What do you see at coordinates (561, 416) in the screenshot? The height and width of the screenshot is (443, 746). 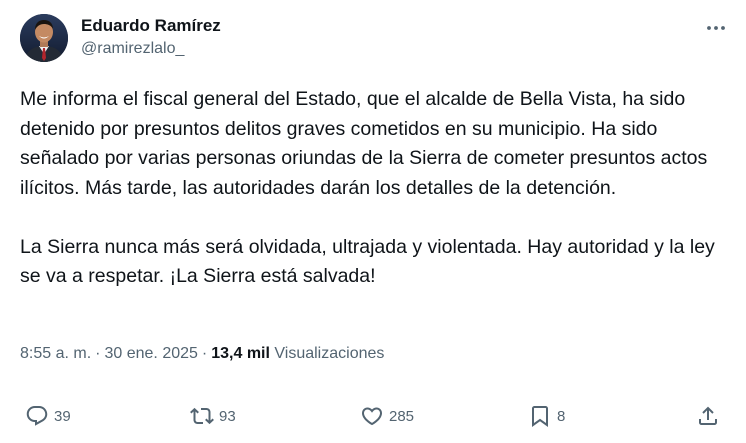 I see `bookmark-count: 8` at bounding box center [561, 416].